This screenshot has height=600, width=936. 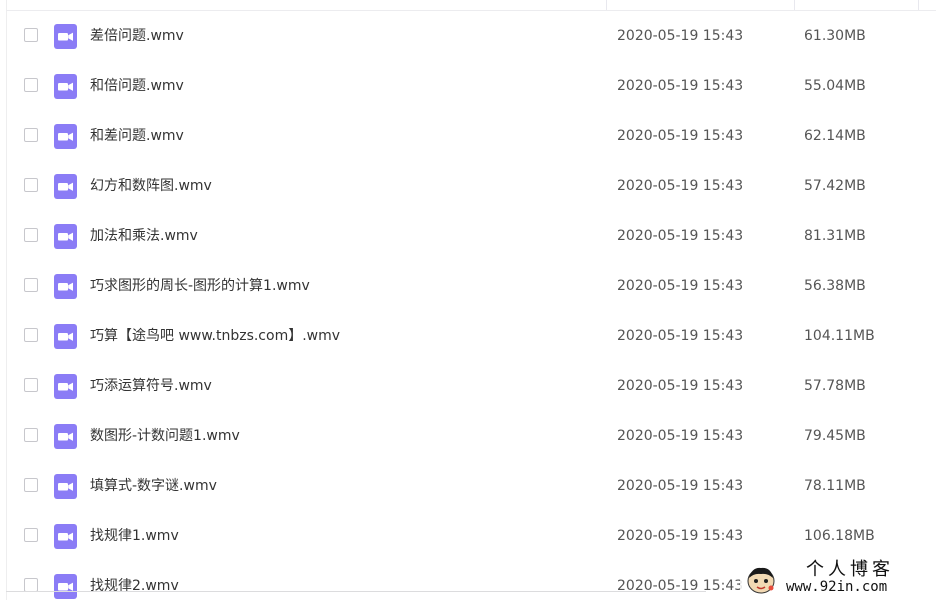 What do you see at coordinates (471, 186) in the screenshot?
I see `file-row: 幻方和数阵图.wmv 2020-05-19 15:43 57.42MB` at bounding box center [471, 186].